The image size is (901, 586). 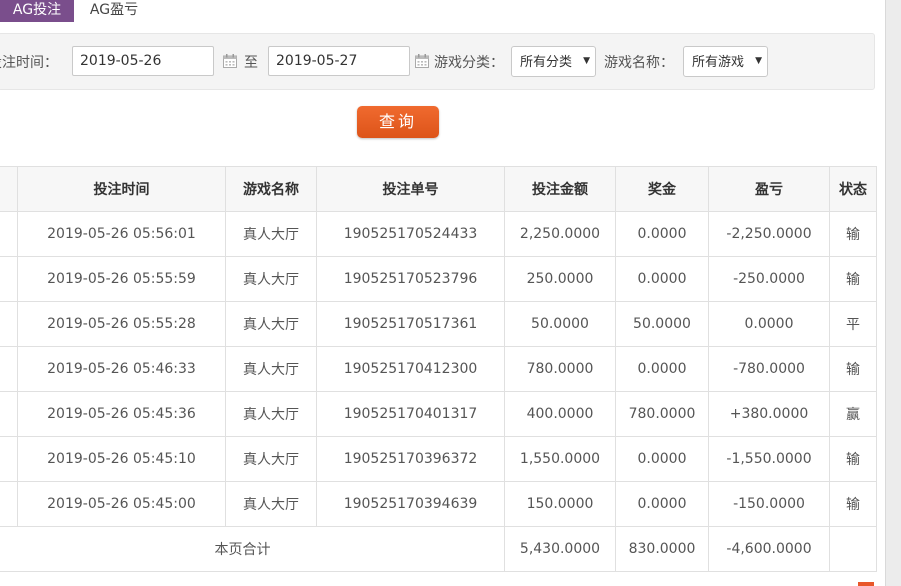 I want to click on bet-time-cell: 2019-05-26 05:55:28, so click(x=121, y=324).